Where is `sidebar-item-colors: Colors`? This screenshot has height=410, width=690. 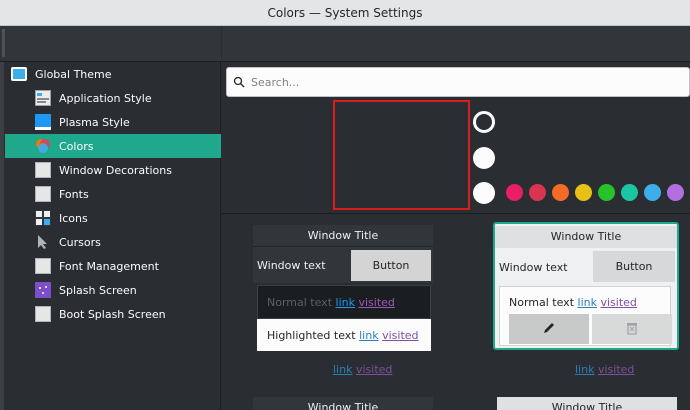
sidebar-item-colors: Colors is located at coordinates (113, 146).